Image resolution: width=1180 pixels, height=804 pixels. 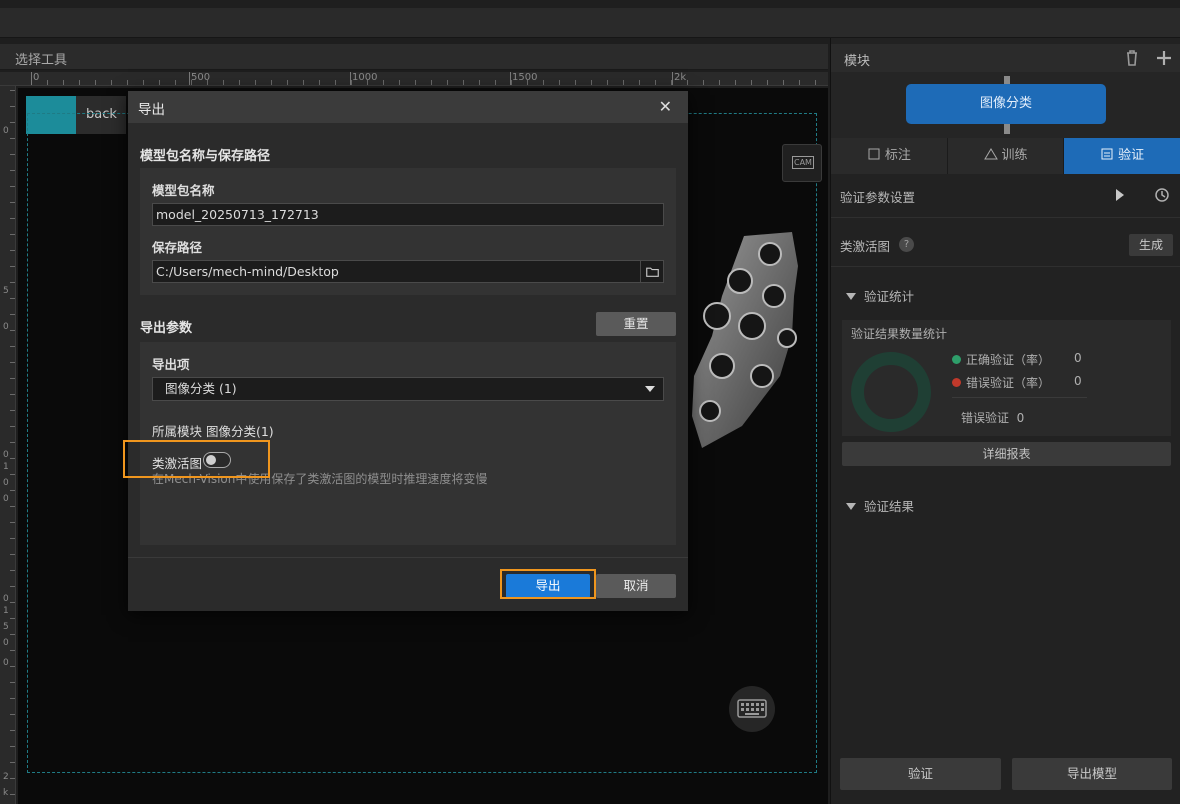 I want to click on camera-icon: CAM, so click(x=803, y=162).